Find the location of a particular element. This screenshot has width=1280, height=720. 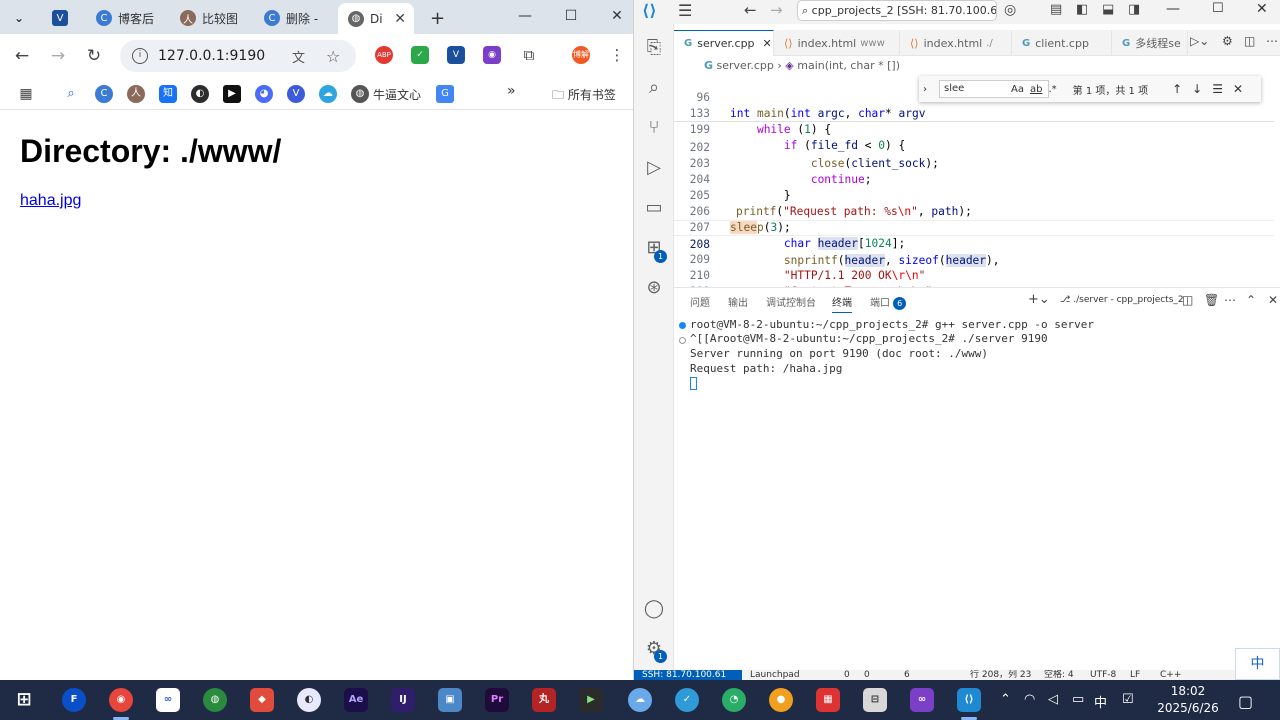

battery-icon: ▭ is located at coordinates (1078, 699).